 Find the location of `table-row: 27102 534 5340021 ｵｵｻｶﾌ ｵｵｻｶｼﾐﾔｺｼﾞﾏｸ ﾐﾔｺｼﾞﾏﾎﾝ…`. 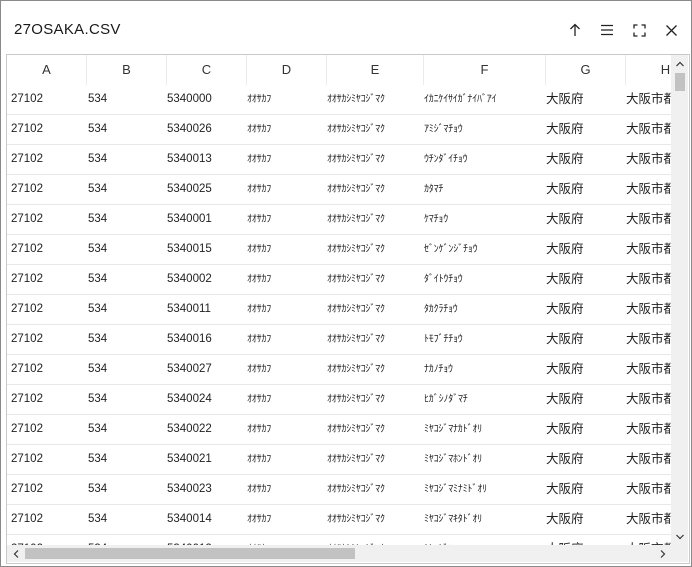

table-row: 27102 534 5340021 ｵｵｻｶﾌ ｵｵｻｶｼﾐﾔｺｼﾞﾏｸ ﾐﾔｺｼﾞﾏﾎﾝ… is located at coordinates (339, 460).